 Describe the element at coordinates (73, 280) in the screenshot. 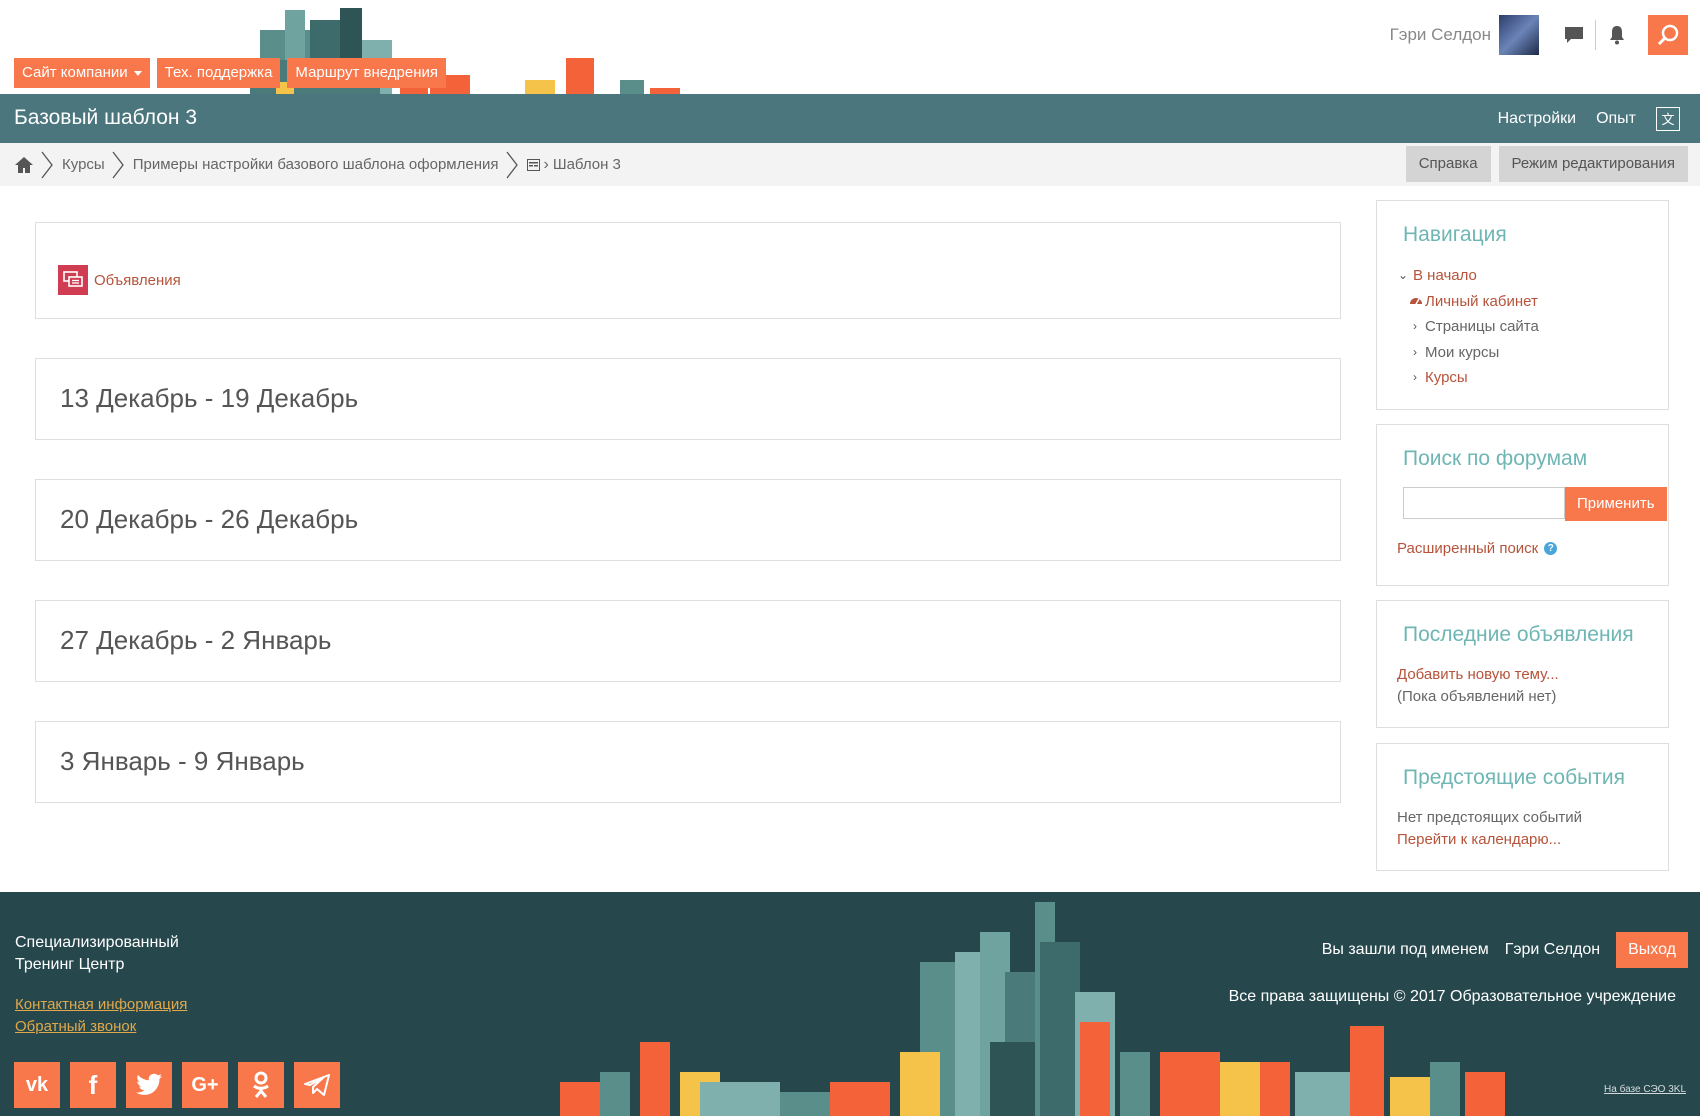

I see `forum-icon` at that location.